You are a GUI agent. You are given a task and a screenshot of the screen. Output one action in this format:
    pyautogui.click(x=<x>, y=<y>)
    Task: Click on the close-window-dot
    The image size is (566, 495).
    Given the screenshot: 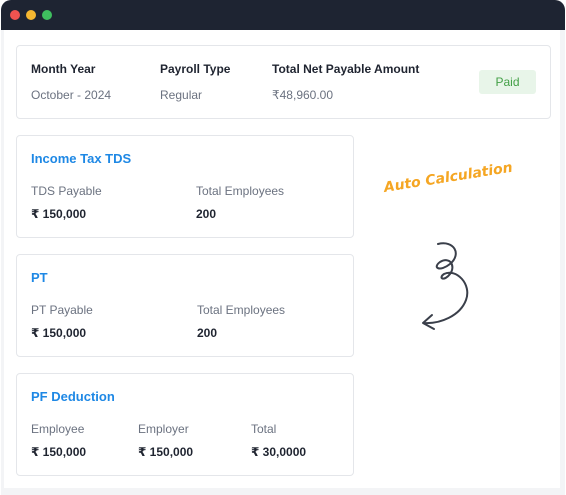 What is the action you would take?
    pyautogui.click(x=15, y=15)
    